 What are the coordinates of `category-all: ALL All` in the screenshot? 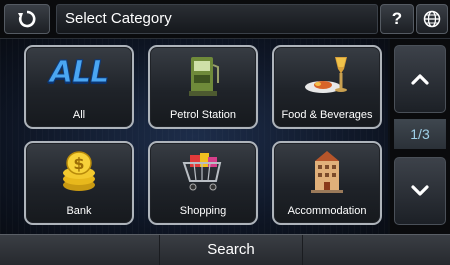 It's located at (79, 87).